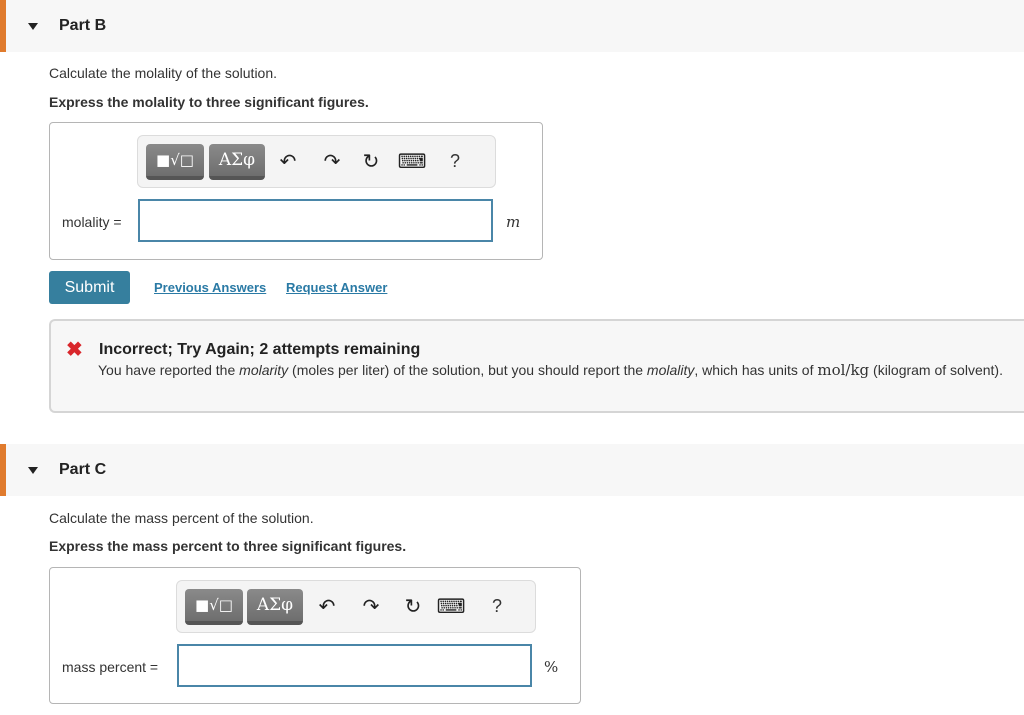 The height and width of the screenshot is (715, 1024). I want to click on feedback-text: You have reported the, so click(169, 370).